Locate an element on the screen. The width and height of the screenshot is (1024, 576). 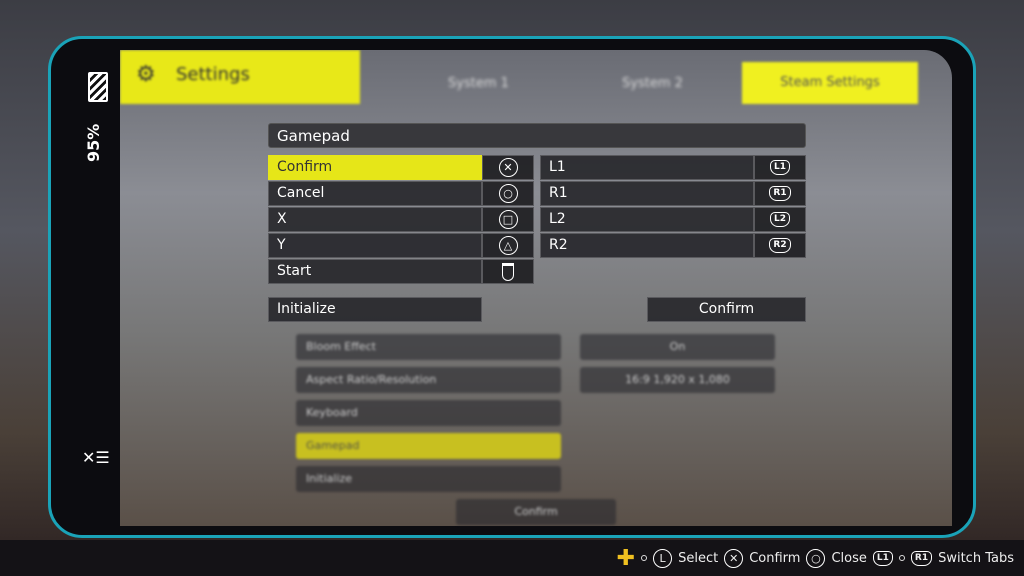
binding-row-y: Y is located at coordinates (375, 245).